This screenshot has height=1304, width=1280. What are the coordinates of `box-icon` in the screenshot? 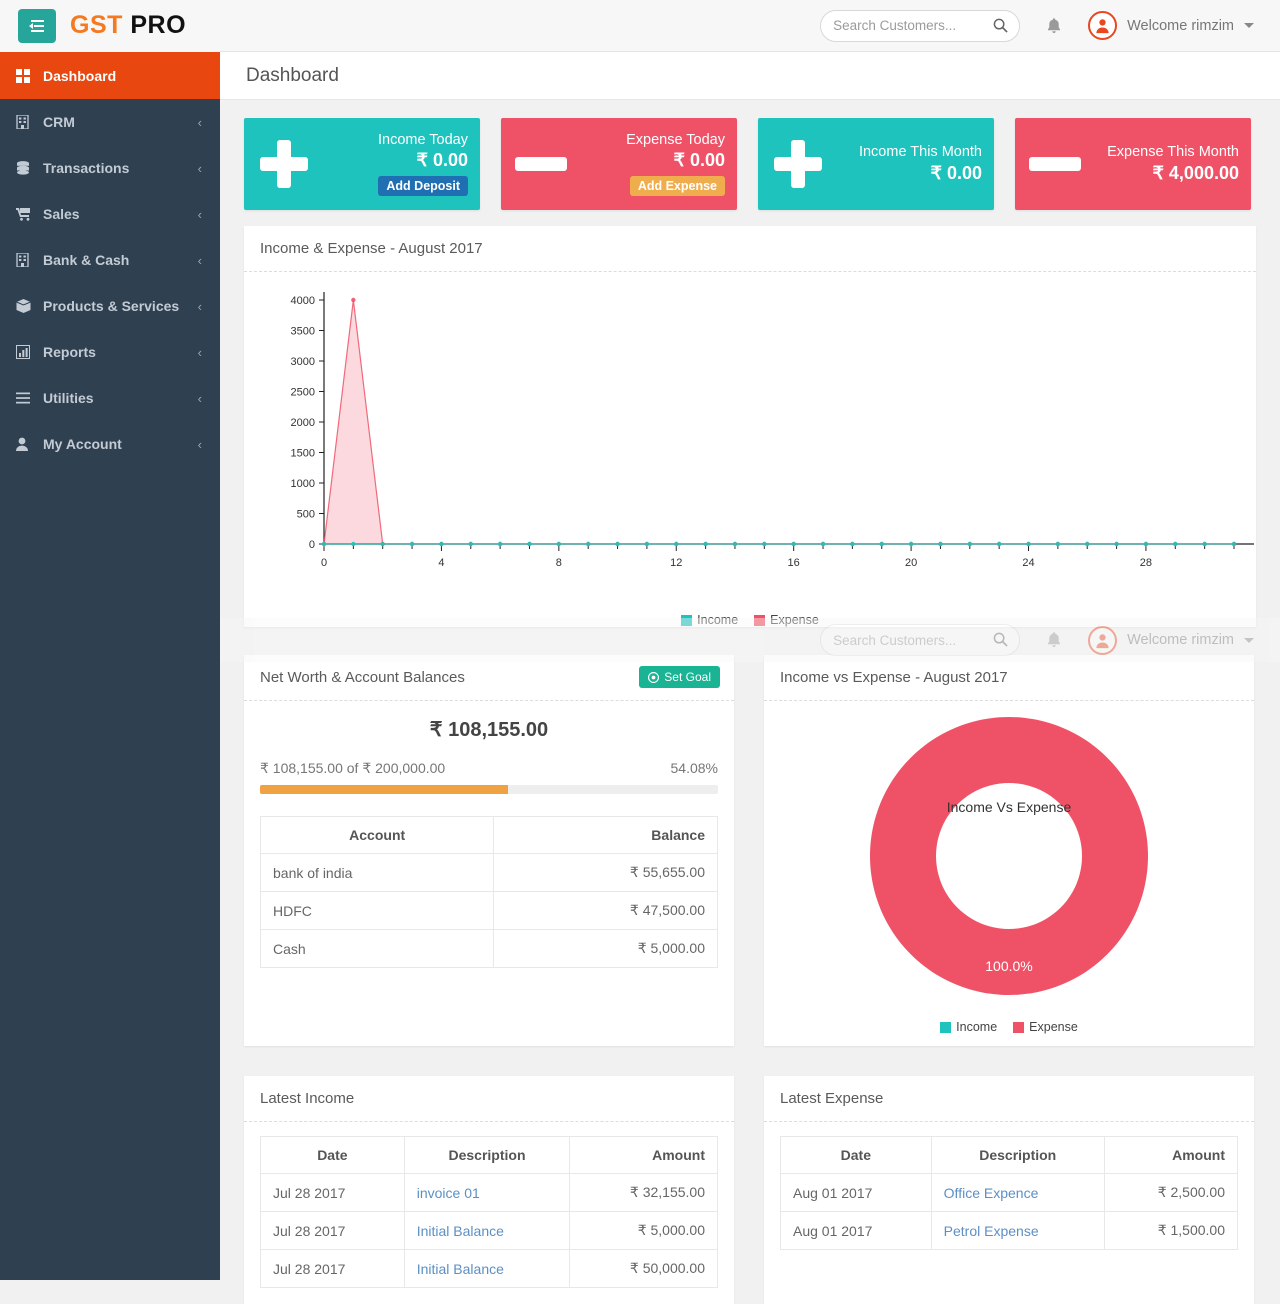 It's located at (27, 306).